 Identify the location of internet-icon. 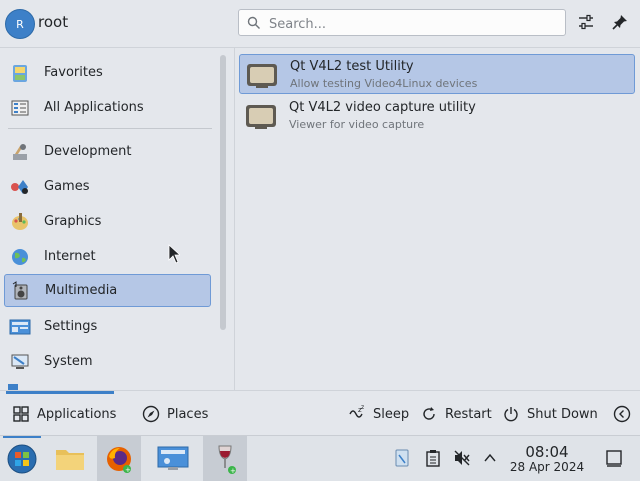
(20, 257).